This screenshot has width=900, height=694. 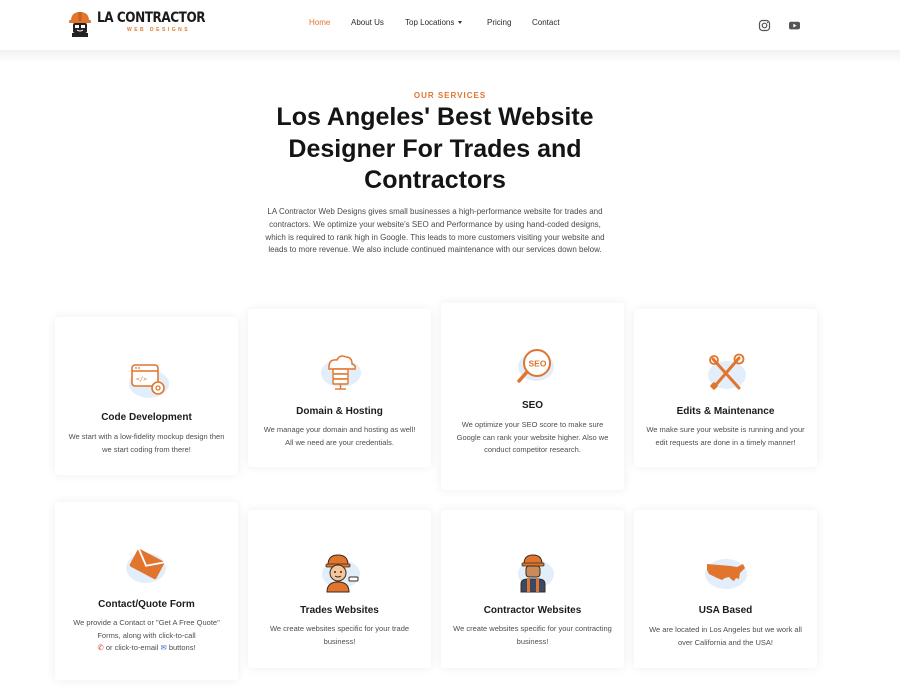 I want to click on service-title: SEO, so click(x=532, y=405).